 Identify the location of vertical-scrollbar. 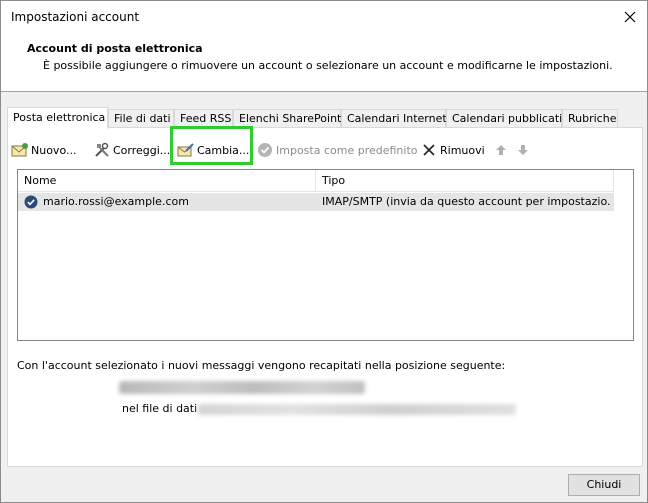
(623, 255).